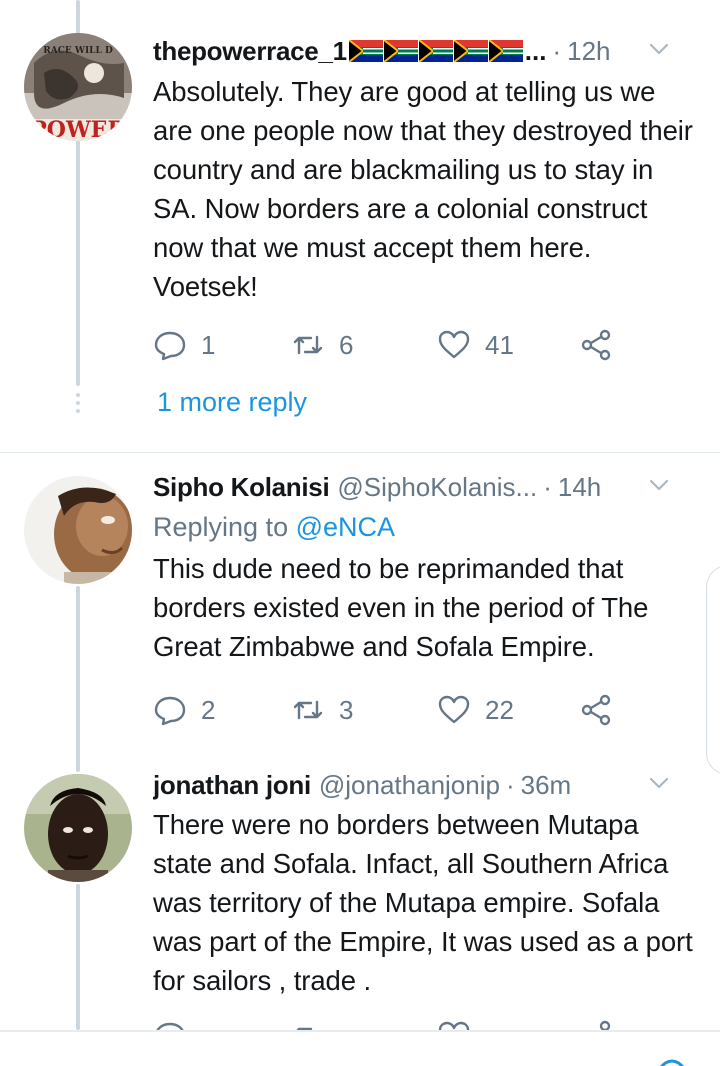 This screenshot has width=720, height=1066. I want to click on display-name: thepowerrace_1, so click(250, 51).